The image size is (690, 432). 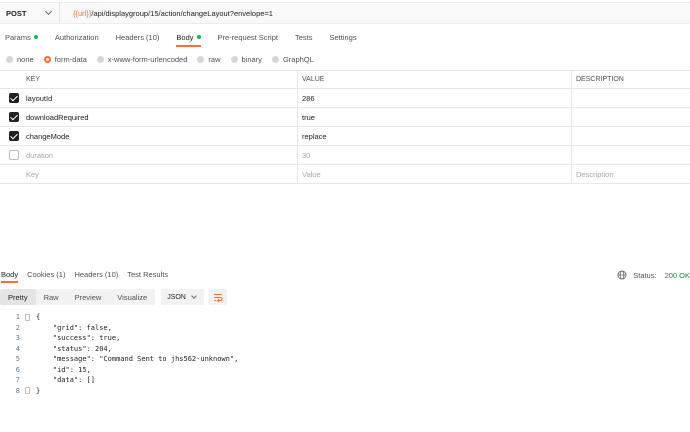 What do you see at coordinates (160, 136) in the screenshot?
I see `key-cell: changeMode` at bounding box center [160, 136].